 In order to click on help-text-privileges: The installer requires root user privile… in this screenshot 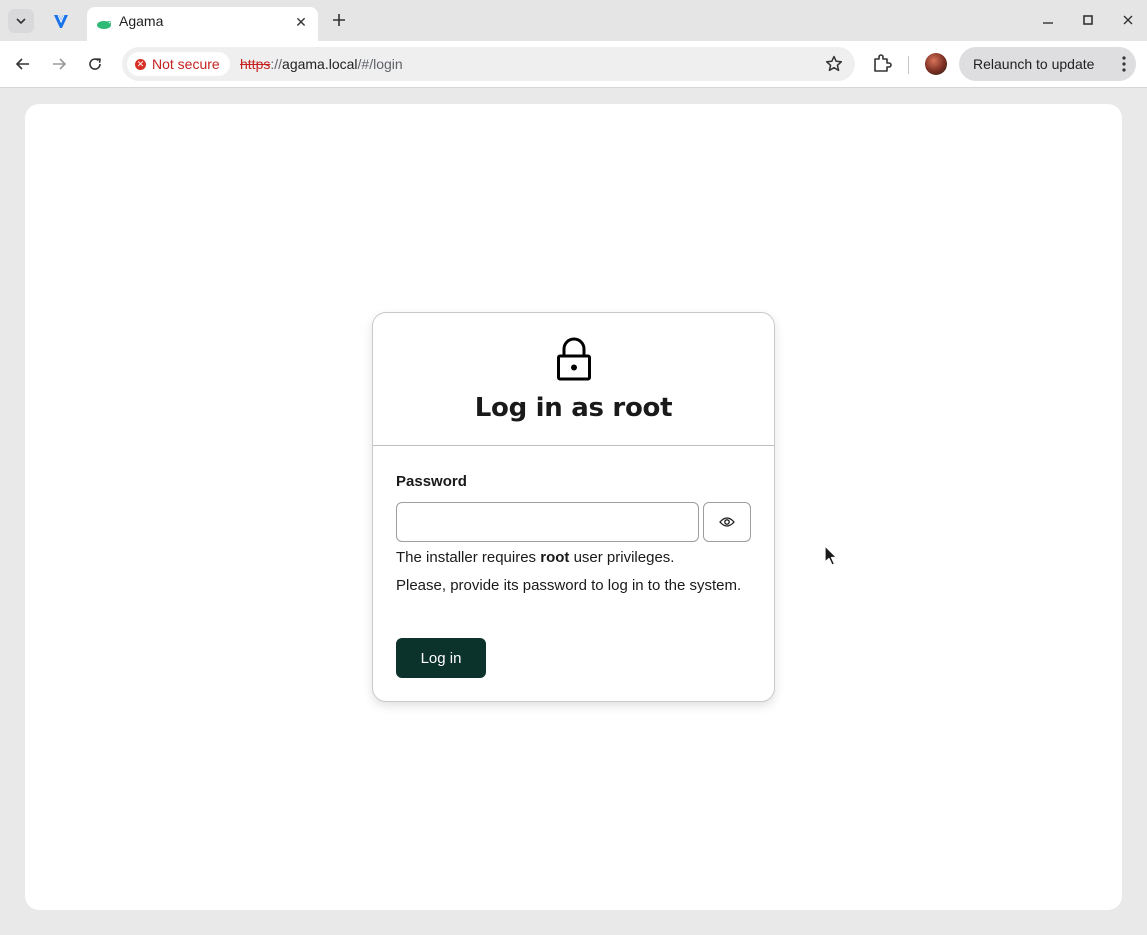, I will do `click(535, 557)`.